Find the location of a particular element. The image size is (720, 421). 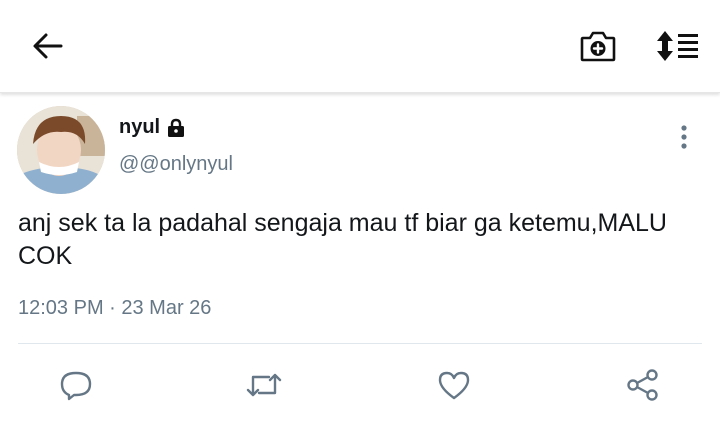

retweet-button is located at coordinates (264, 385).